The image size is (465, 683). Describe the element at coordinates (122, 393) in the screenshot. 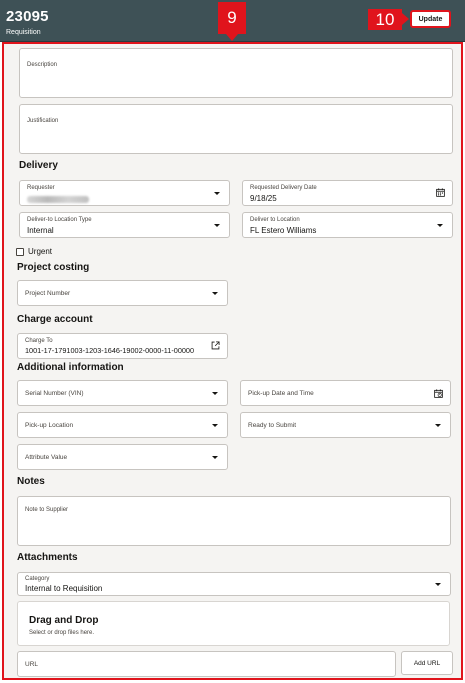

I see `serial-number-select: Serial Number (VIN)` at that location.